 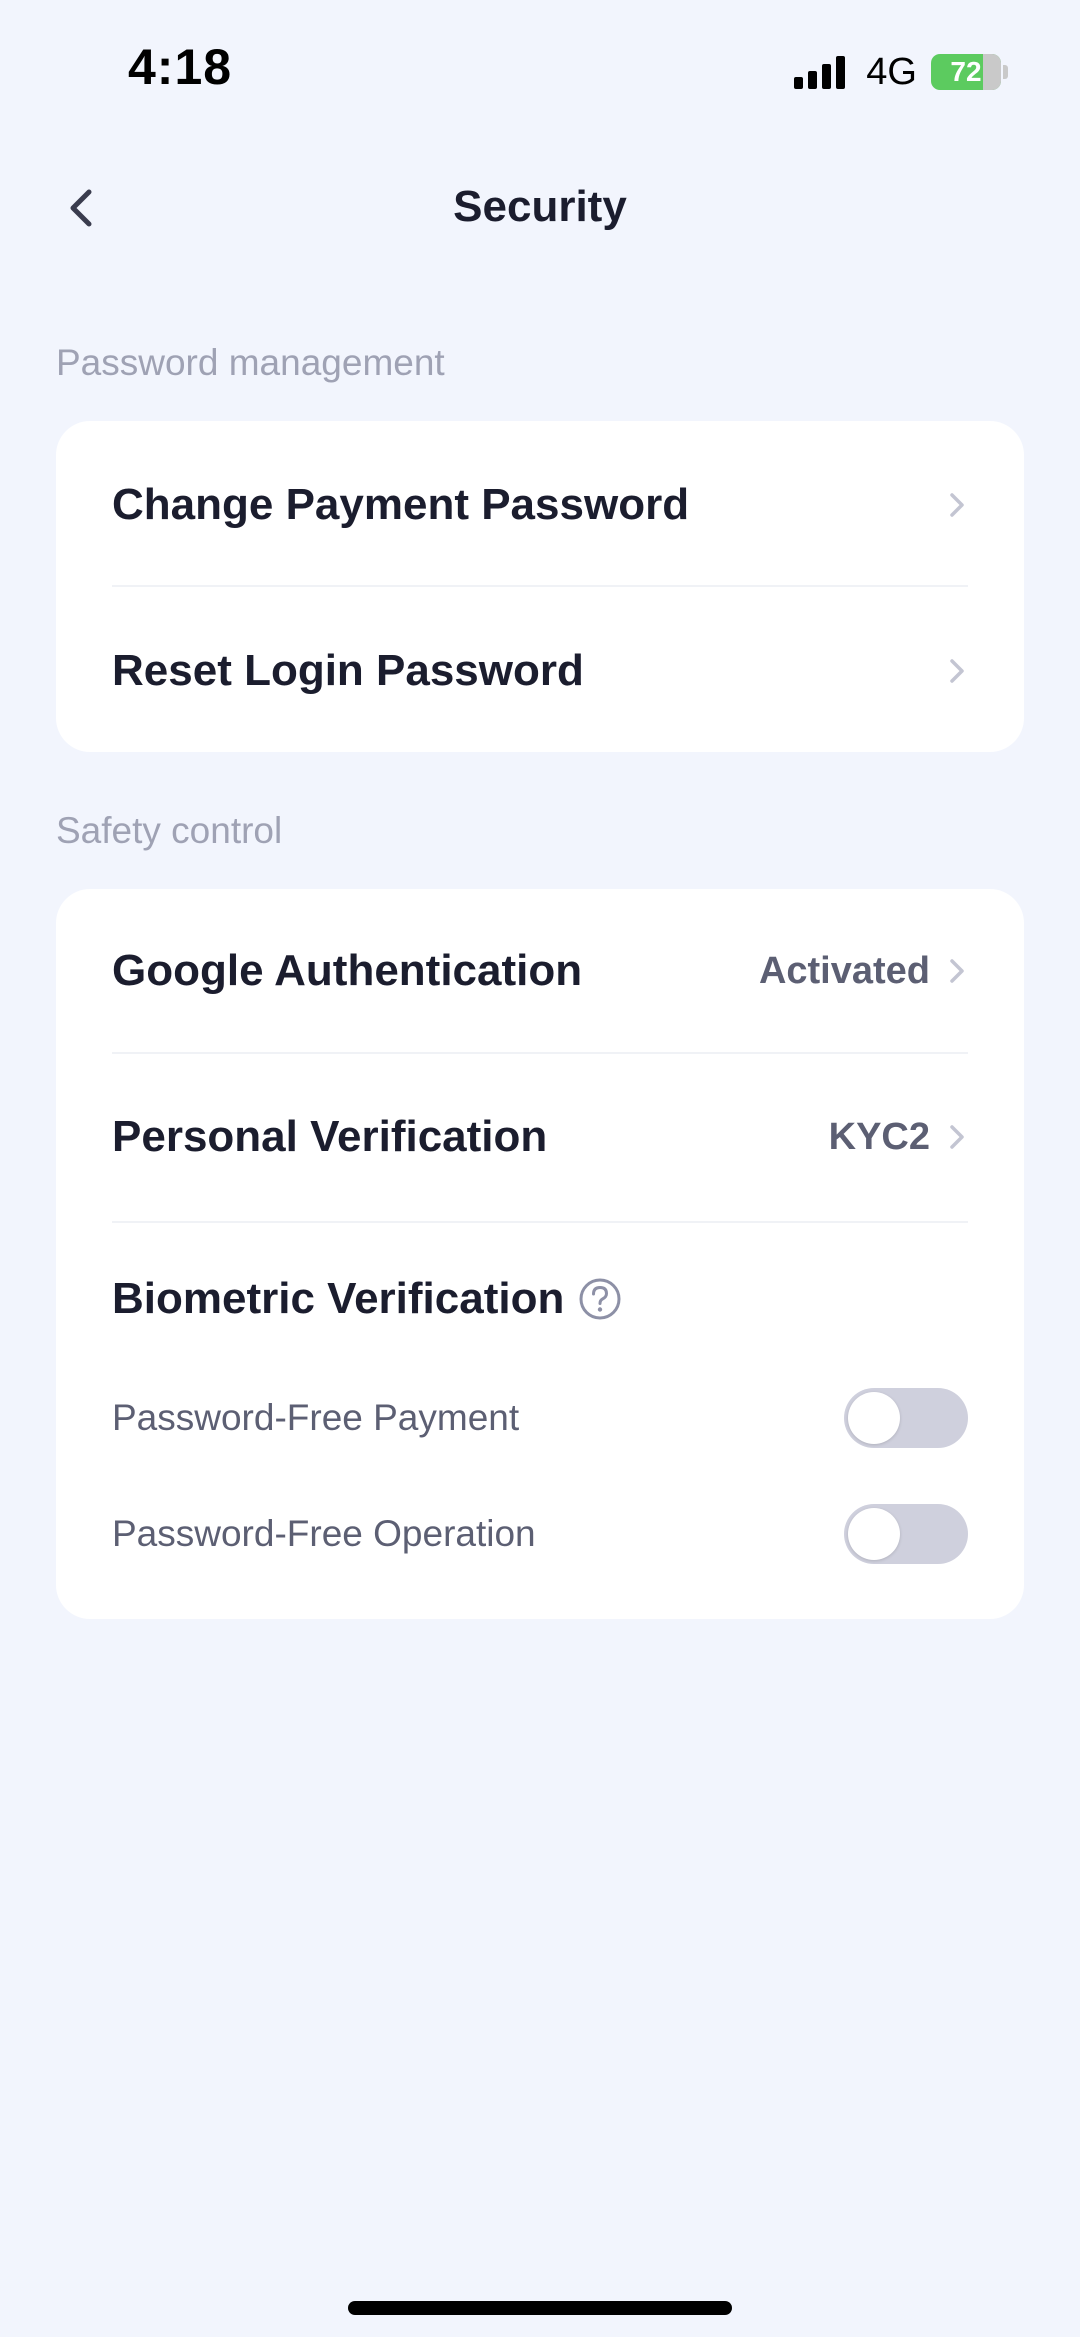 I want to click on row-label: Personal Verification, so click(x=330, y=1136).